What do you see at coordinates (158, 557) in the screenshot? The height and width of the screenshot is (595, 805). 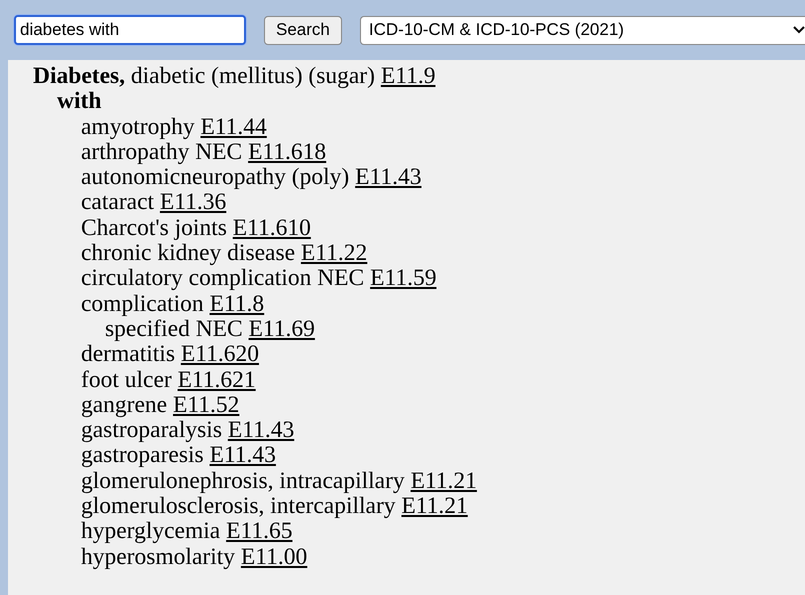 I see `subterm: hyperosmolarity` at bounding box center [158, 557].